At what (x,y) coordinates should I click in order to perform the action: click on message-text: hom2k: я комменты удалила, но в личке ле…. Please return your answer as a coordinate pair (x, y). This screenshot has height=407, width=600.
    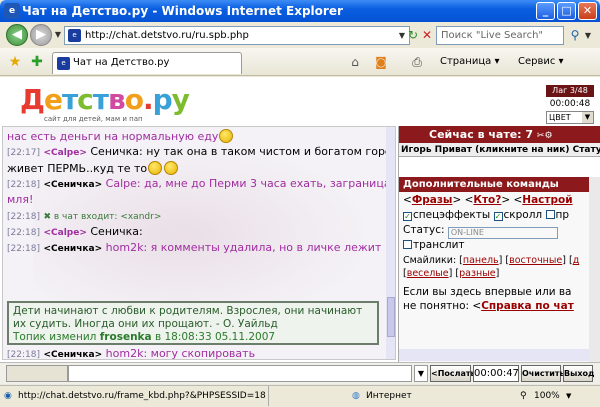
    Looking at the image, I should click on (243, 247).